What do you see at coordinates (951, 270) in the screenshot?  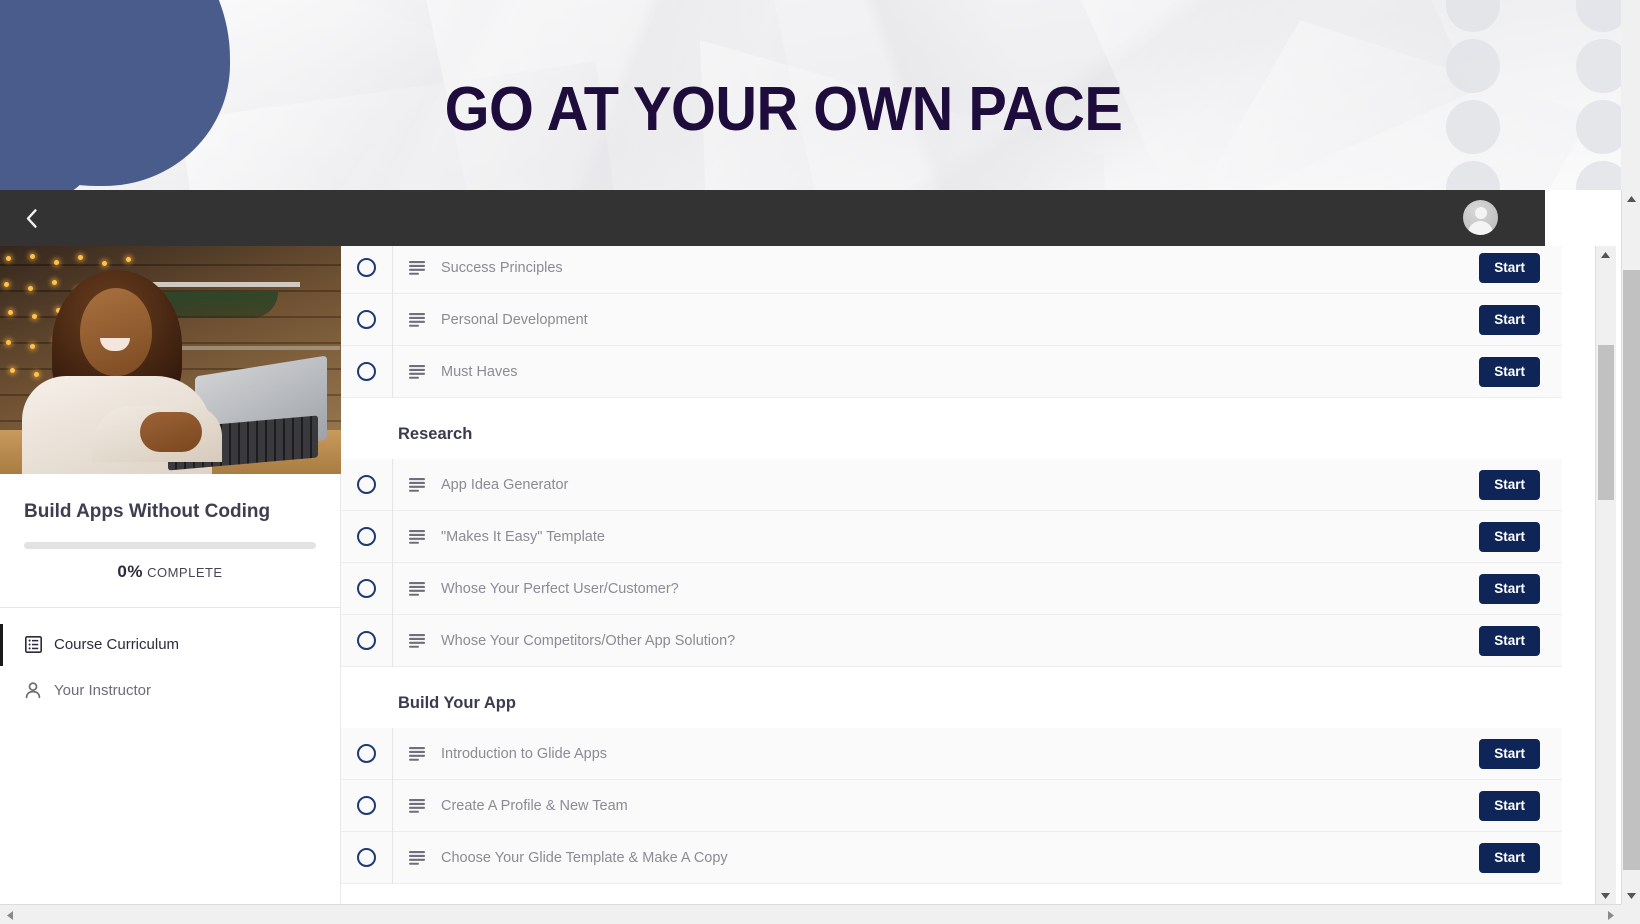 I see `lesson-row: Success Principles Start` at bounding box center [951, 270].